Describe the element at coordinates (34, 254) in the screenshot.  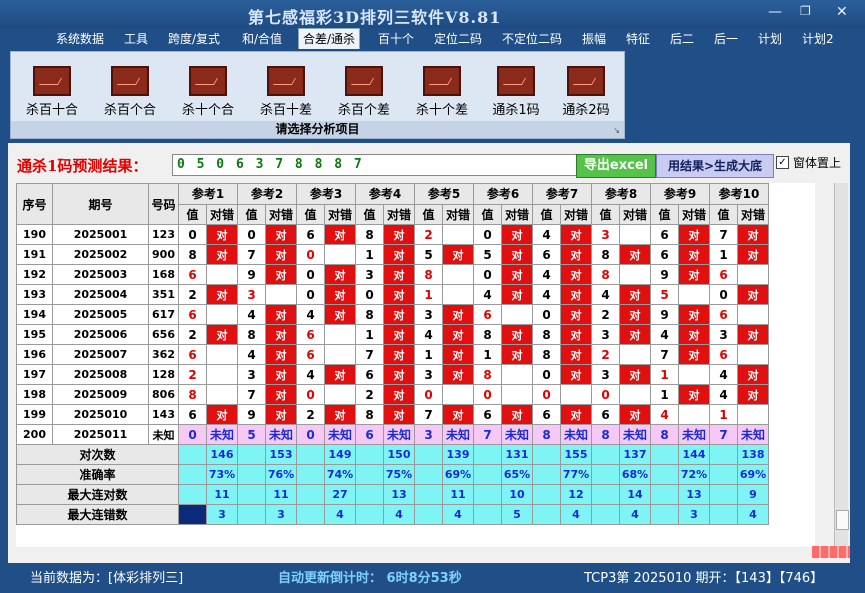
I see `row-seq: 191` at that location.